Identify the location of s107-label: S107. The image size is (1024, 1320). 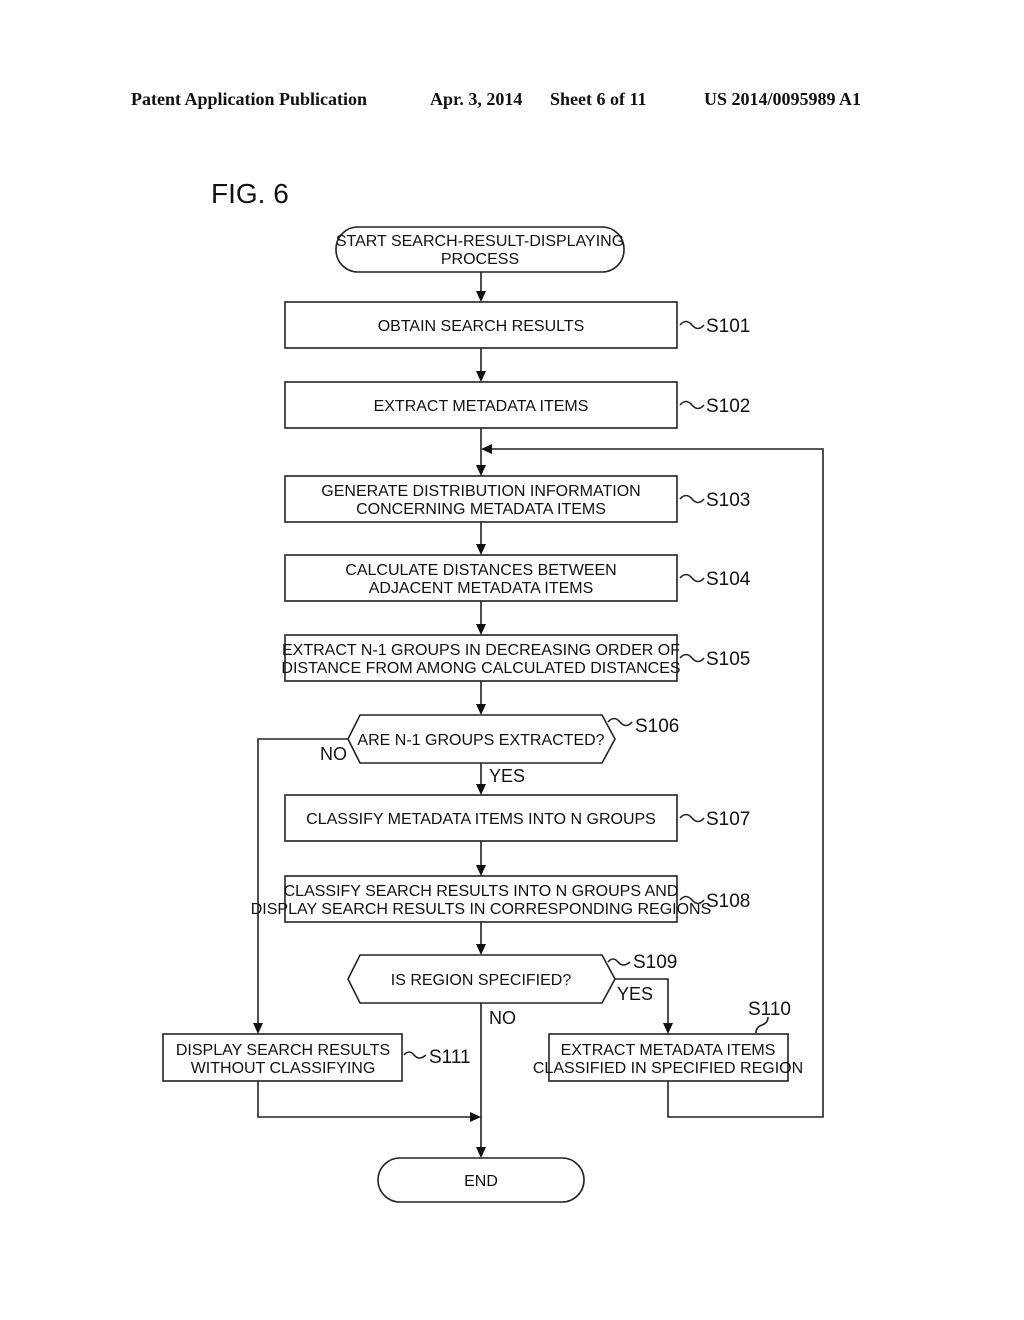
(728, 819).